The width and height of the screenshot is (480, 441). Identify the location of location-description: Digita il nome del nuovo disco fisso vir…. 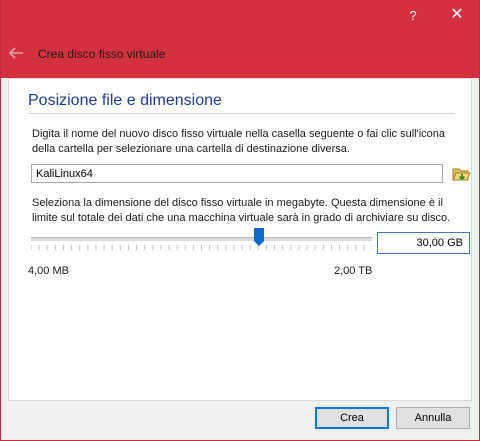
(238, 141).